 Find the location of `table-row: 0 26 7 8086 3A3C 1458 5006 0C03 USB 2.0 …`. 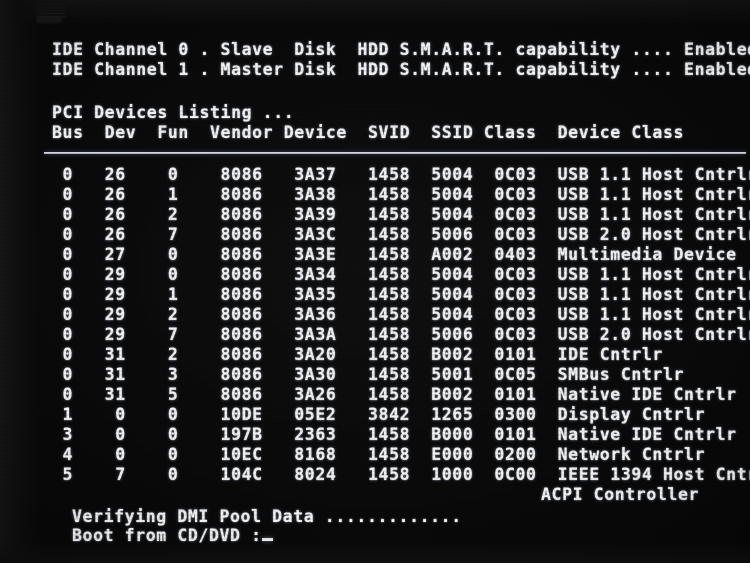

table-row: 0 26 7 8086 3A3C 1458 5006 0C03 USB 2.0 … is located at coordinates (401, 234).